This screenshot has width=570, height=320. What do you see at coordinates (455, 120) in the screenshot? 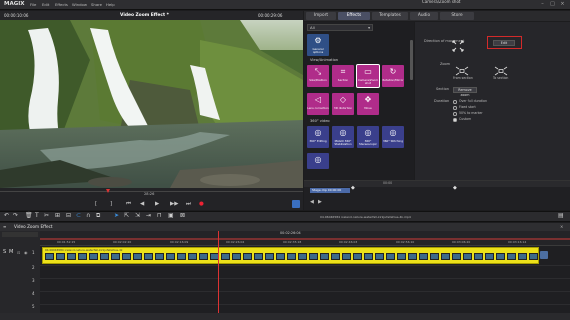
I see `duration-option-custom-radio` at bounding box center [455, 120].